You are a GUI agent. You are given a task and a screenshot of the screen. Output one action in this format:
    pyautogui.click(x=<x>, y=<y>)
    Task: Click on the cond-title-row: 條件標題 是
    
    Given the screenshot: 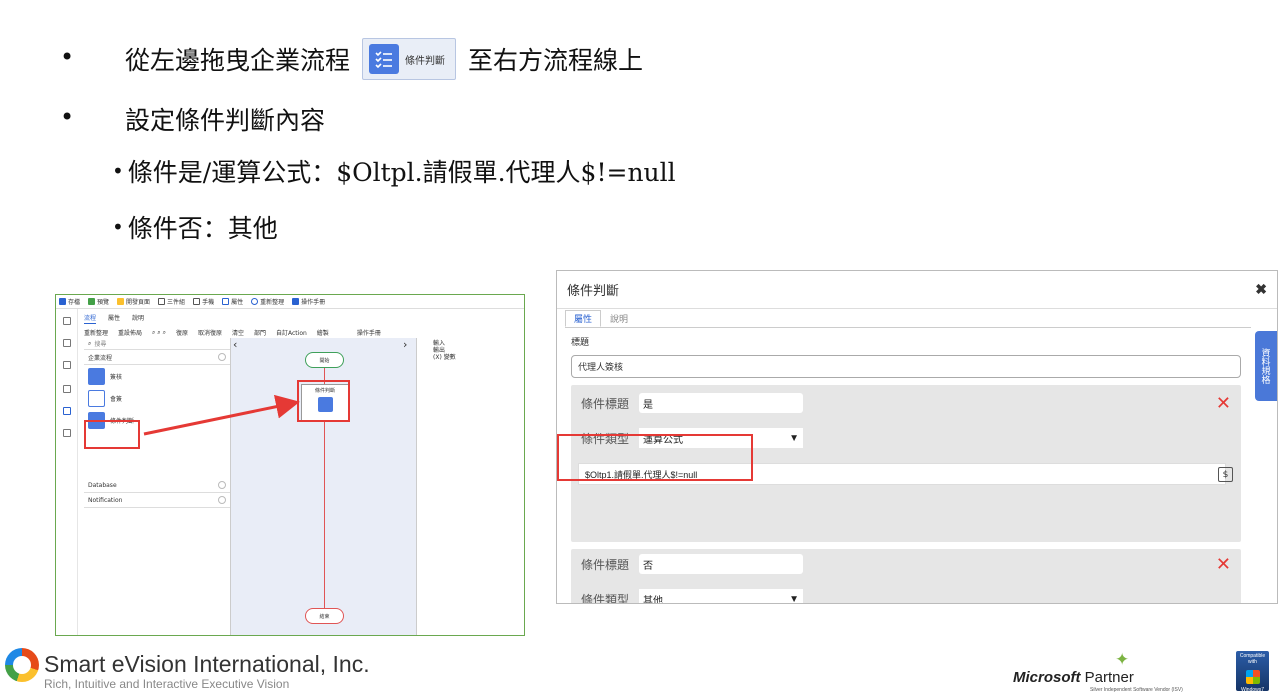 What is the action you would take?
    pyautogui.click(x=692, y=403)
    